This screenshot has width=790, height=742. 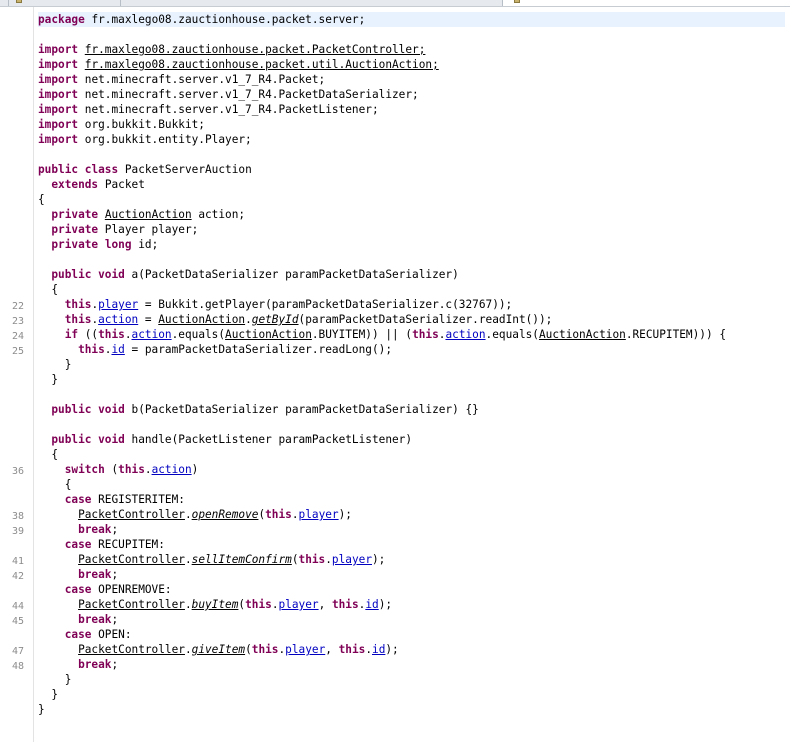 I want to click on line-number: 23, so click(x=17, y=321).